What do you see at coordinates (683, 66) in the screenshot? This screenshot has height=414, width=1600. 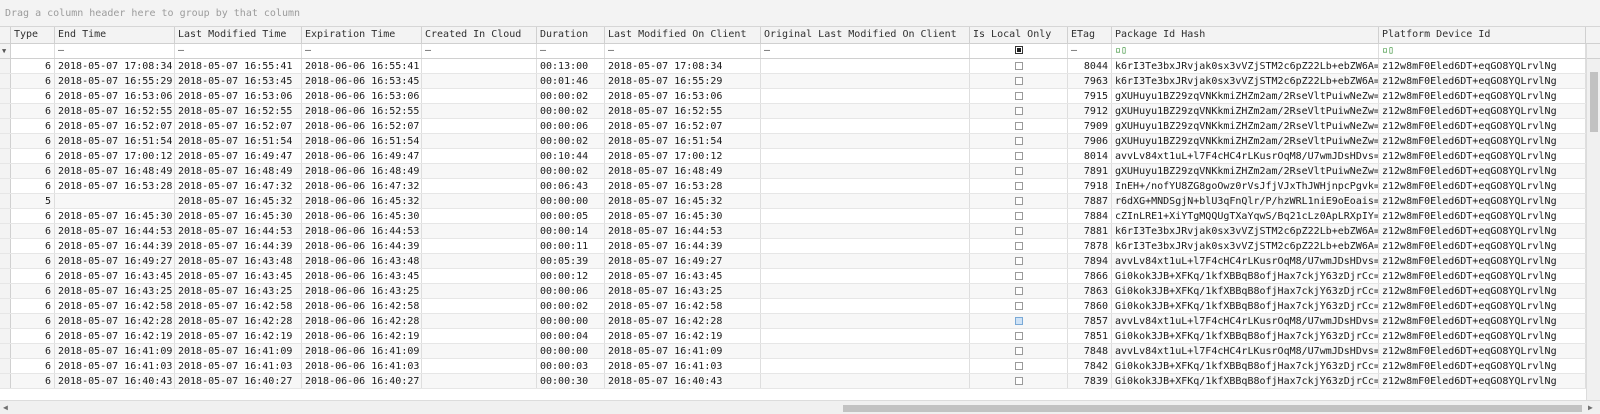 I see `cell-last-modified-on-client: 2018-05-07 17:08:34` at bounding box center [683, 66].